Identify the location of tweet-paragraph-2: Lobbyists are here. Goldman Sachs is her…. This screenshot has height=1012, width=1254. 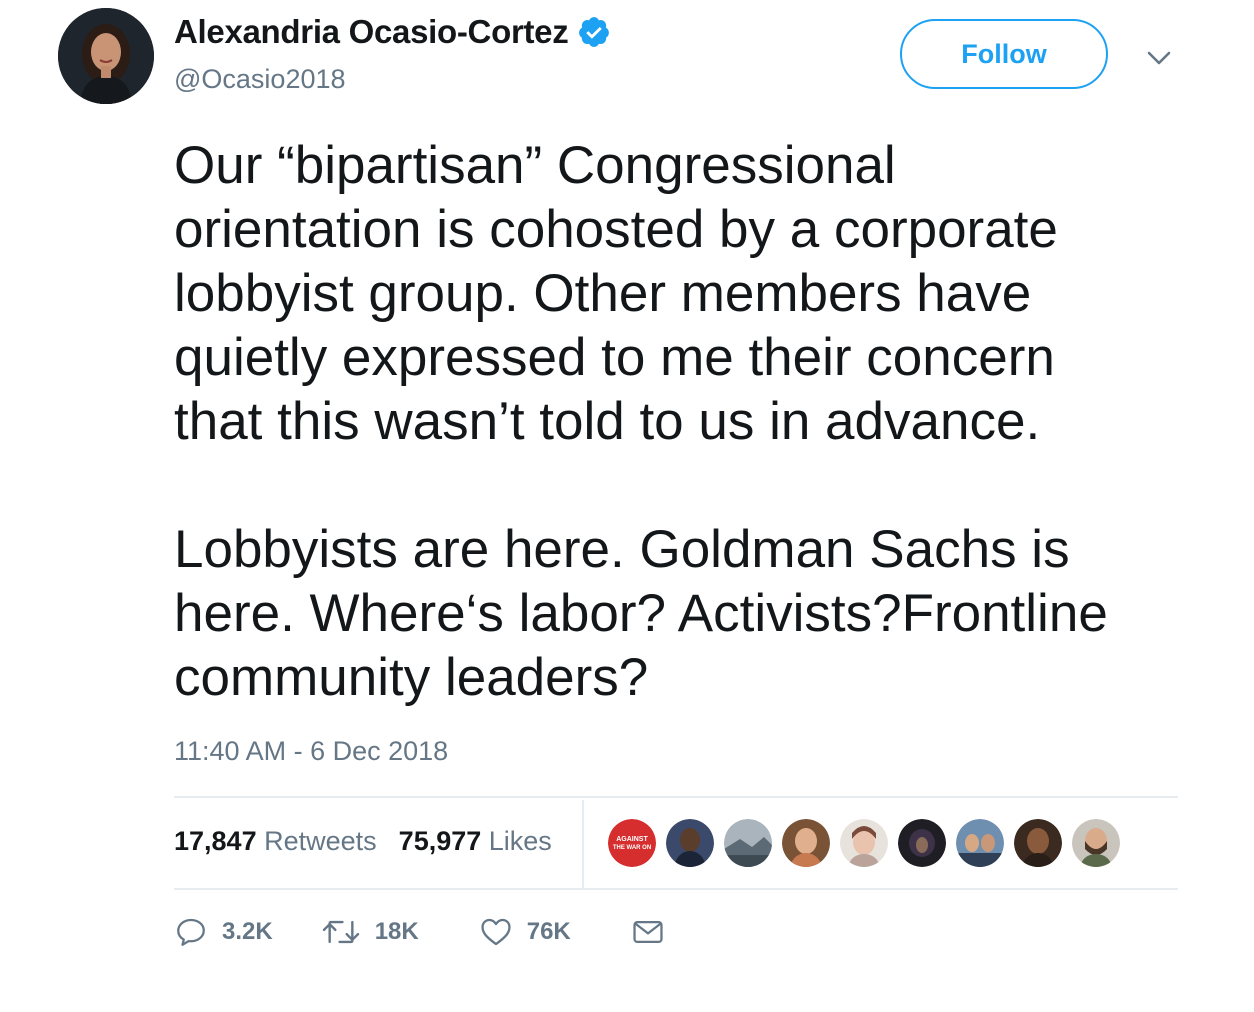
(641, 613).